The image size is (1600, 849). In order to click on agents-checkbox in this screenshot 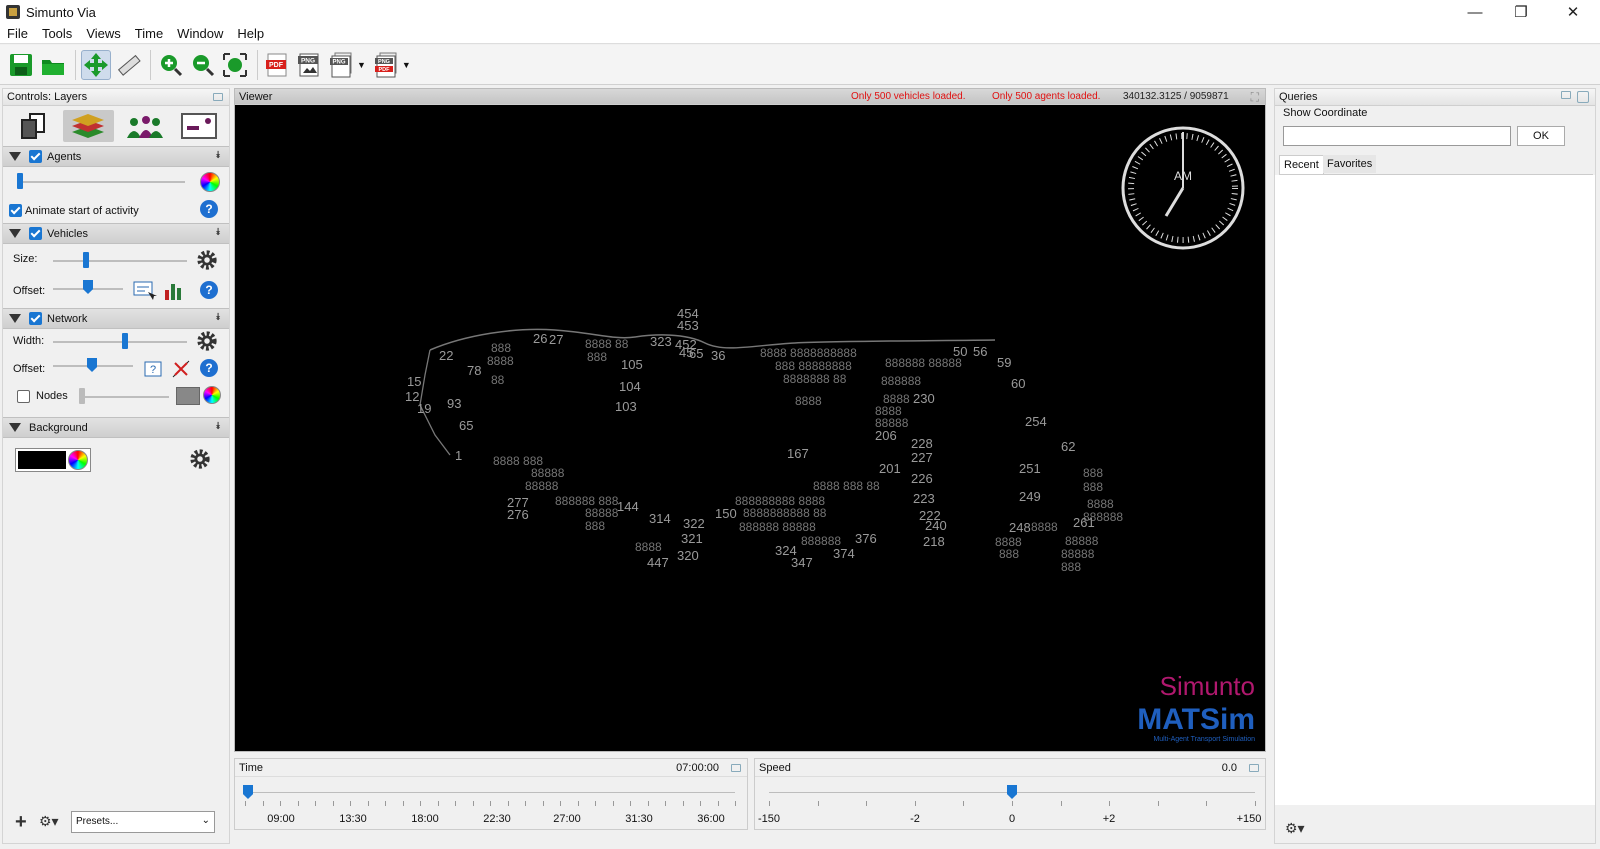, I will do `click(35, 156)`.